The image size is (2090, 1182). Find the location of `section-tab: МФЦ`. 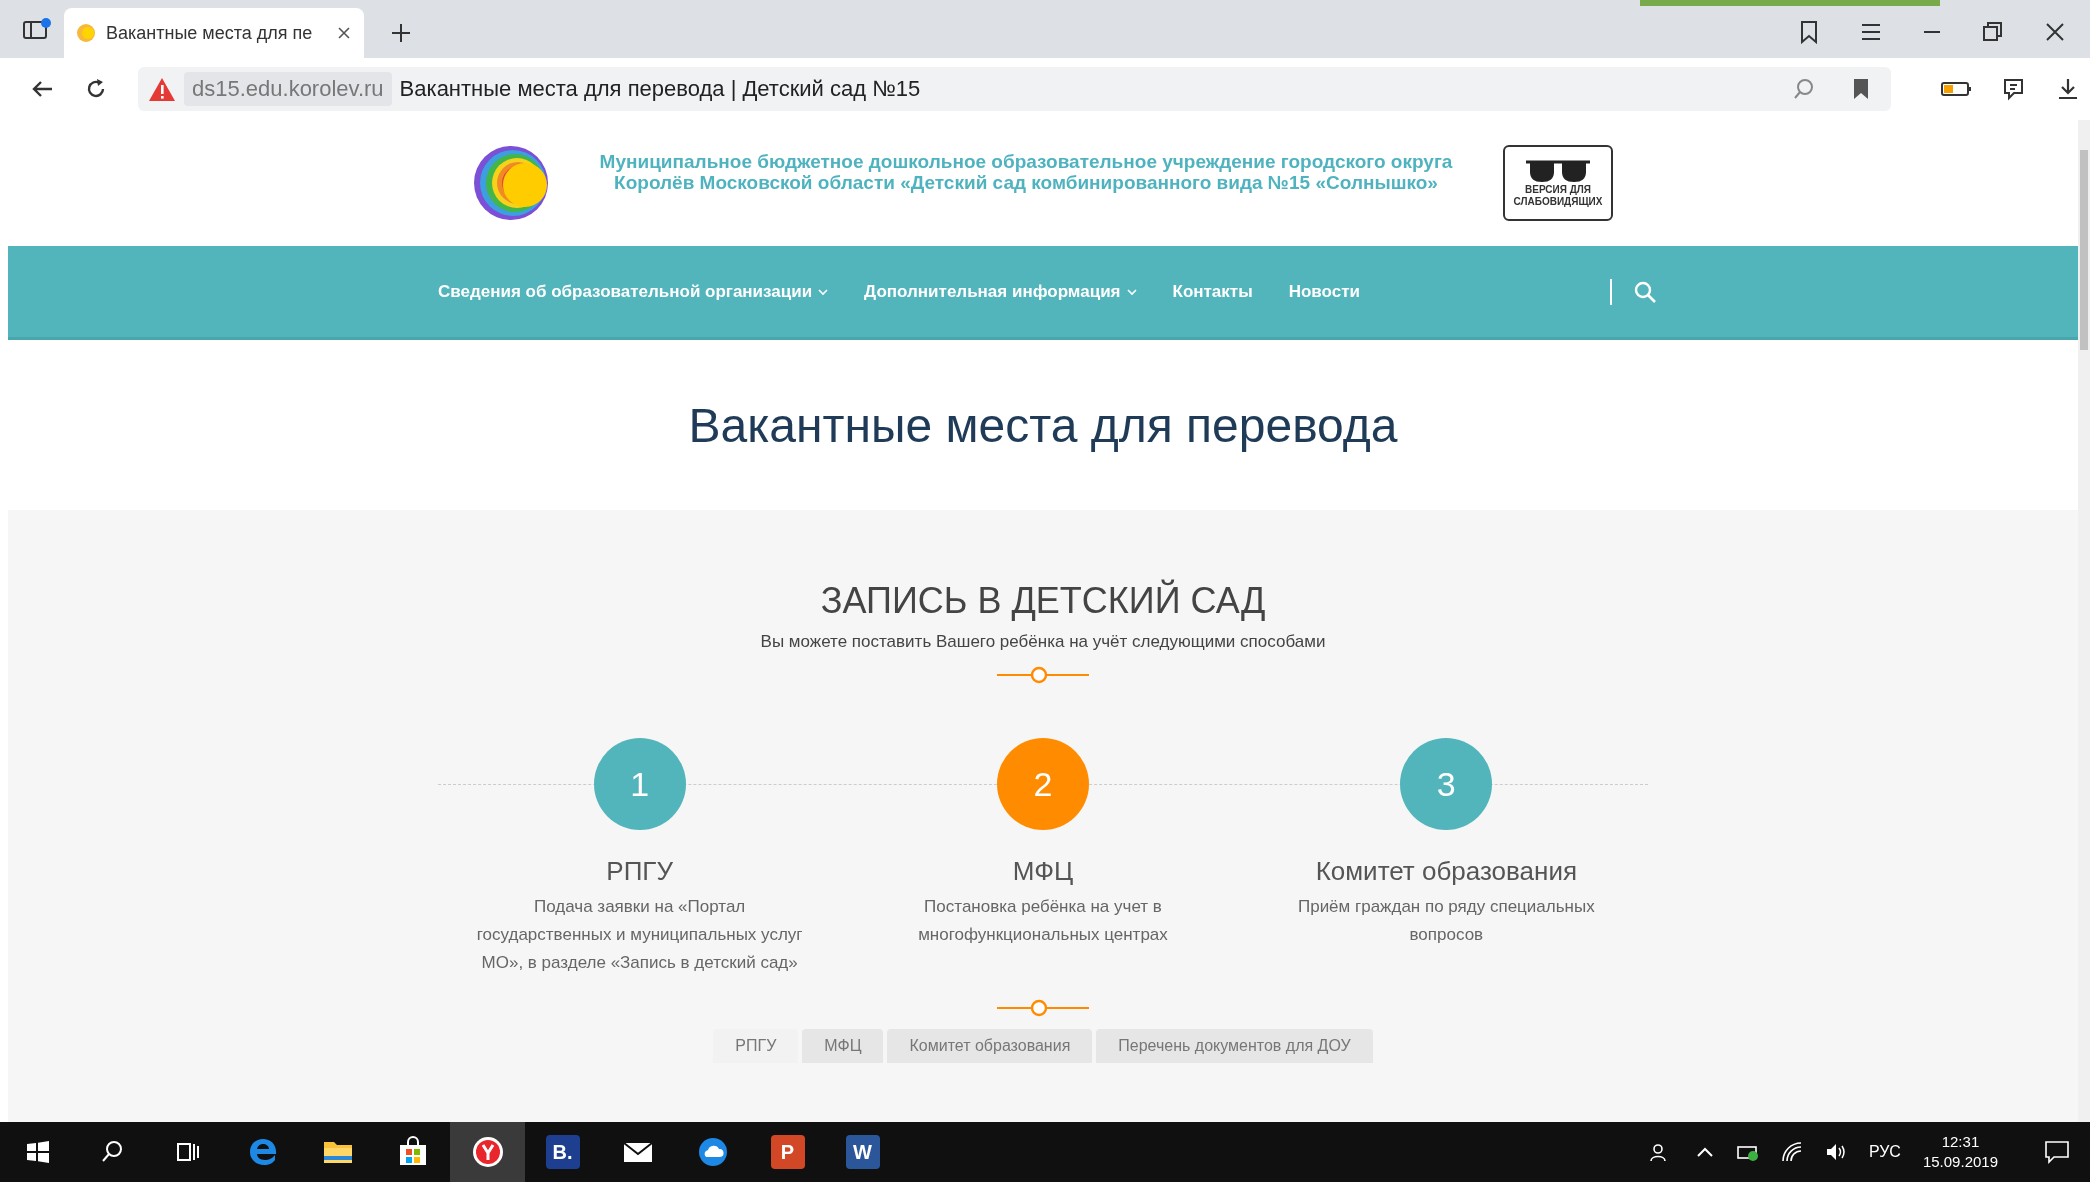

section-tab: МФЦ is located at coordinates (843, 1046).